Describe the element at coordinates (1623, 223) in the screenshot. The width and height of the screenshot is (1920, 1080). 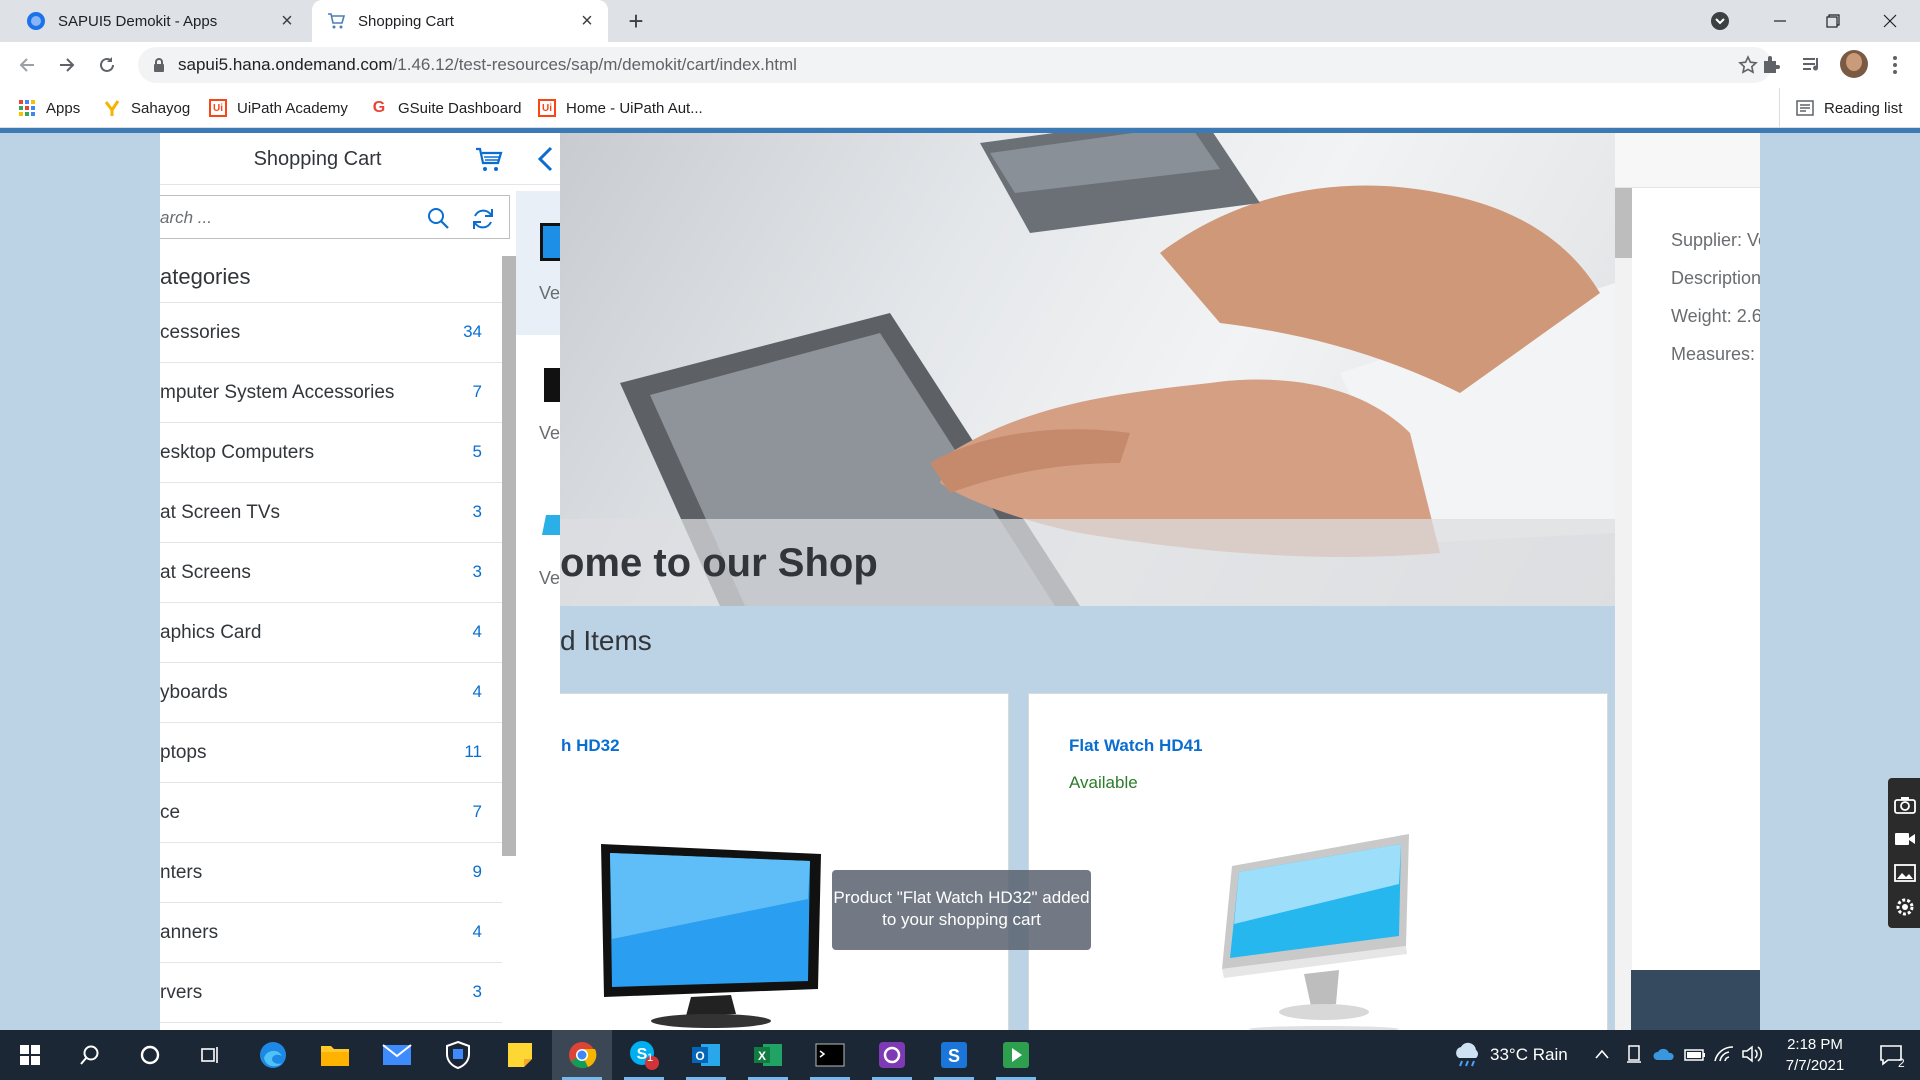
I see `detail-scroll-thumb` at that location.